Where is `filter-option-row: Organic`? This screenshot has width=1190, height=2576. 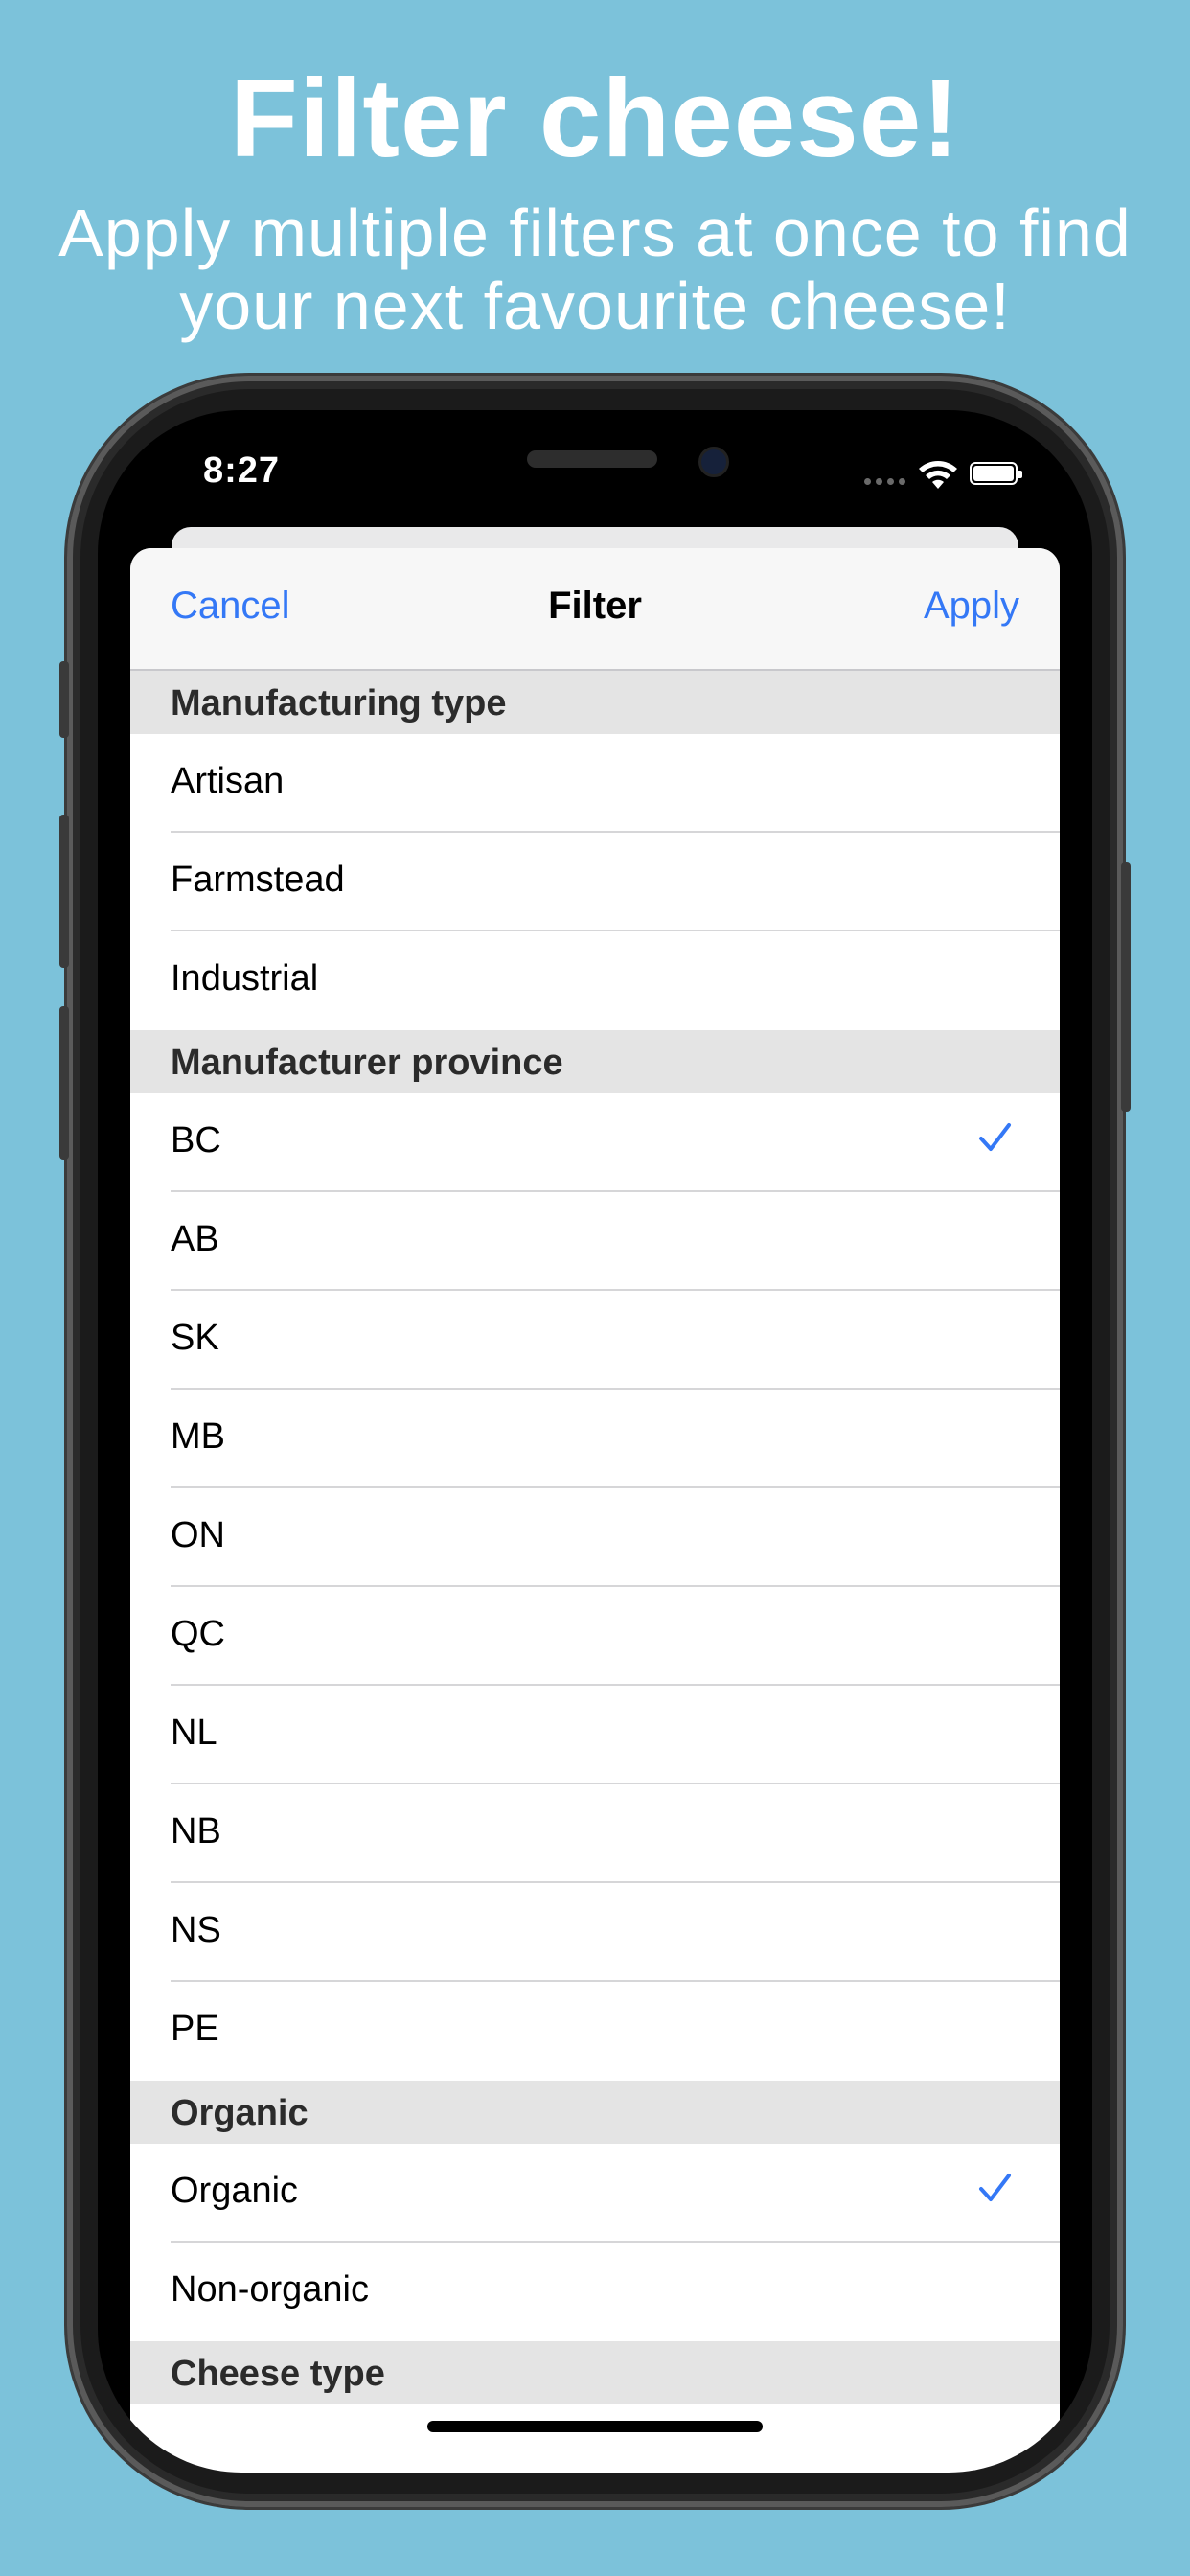
filter-option-row: Organic is located at coordinates (616, 2193).